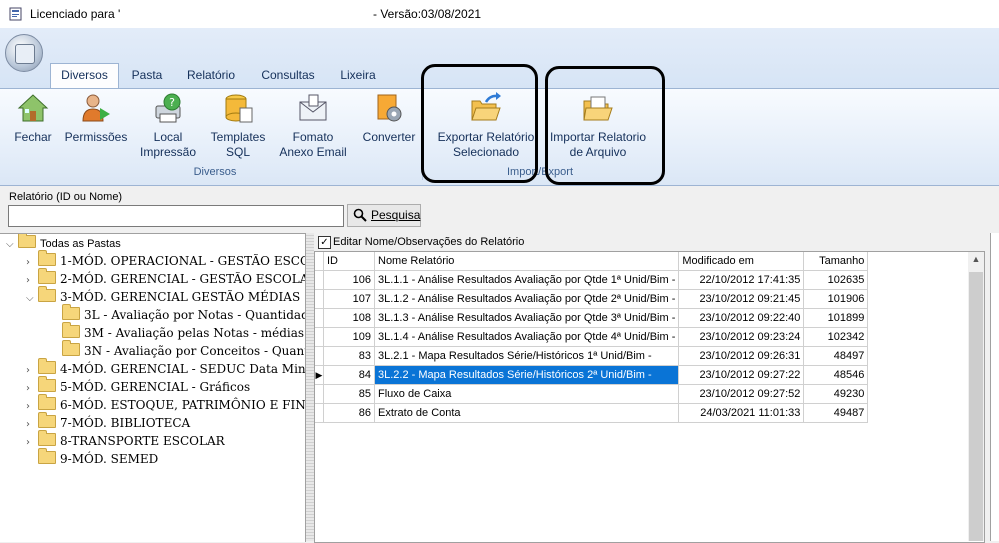  Describe the element at coordinates (84, 75) in the screenshot. I see `tab-diversos: Diversos` at that location.